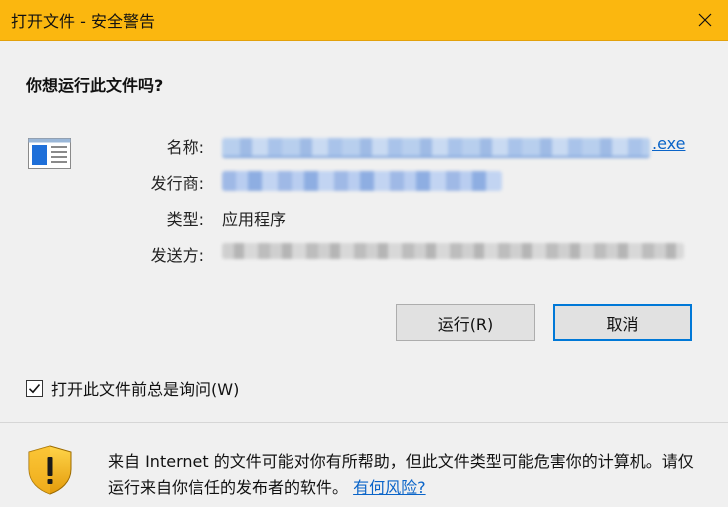  Describe the element at coordinates (185, 219) in the screenshot. I see `type-label: 类型:` at that location.